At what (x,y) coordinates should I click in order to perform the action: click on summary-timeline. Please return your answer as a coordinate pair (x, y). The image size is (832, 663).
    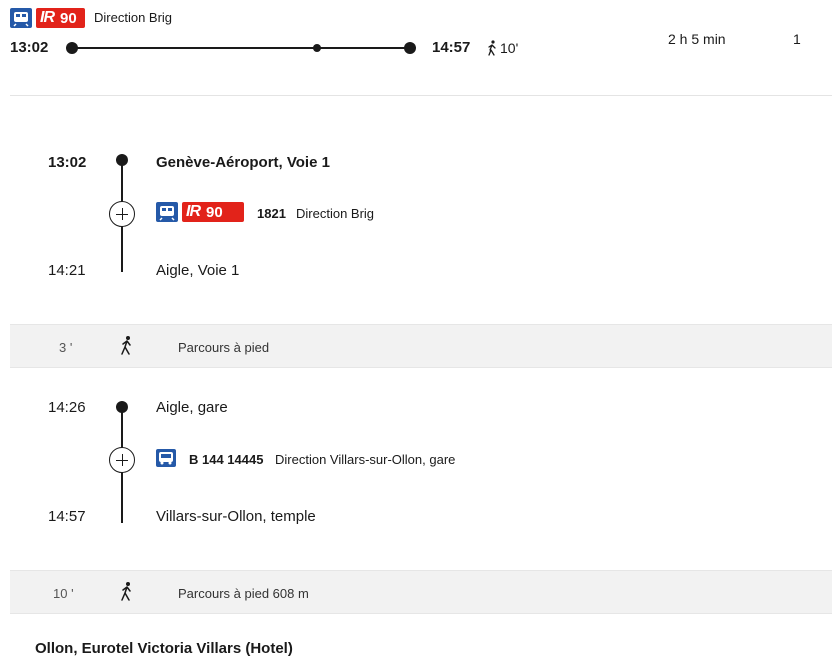
    Looking at the image, I should click on (241, 48).